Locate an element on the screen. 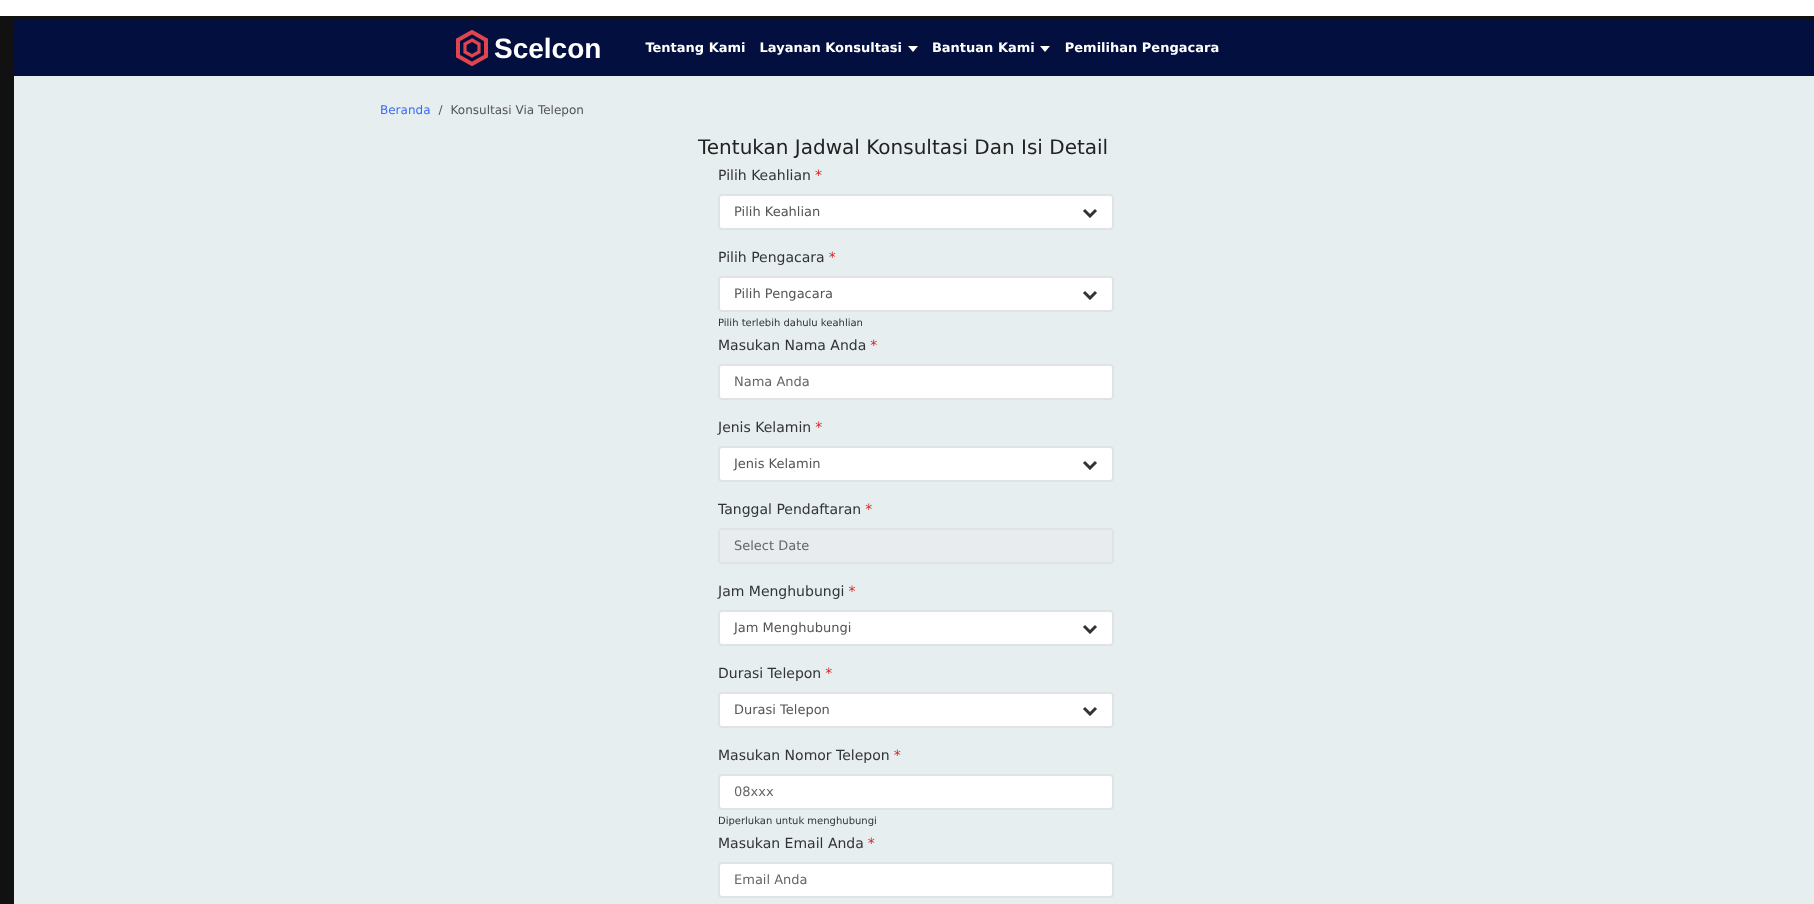  form-title: Tentukan Jadwal Konsultasi Dan Isi Detail is located at coordinates (904, 149).